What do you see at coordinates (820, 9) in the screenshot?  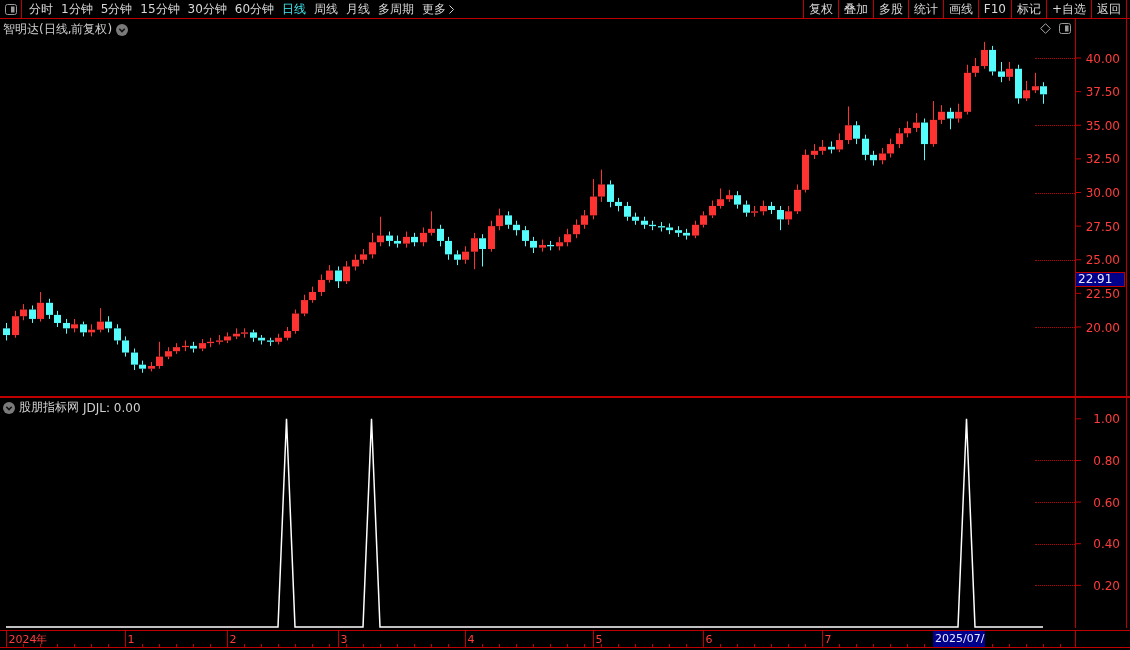 I see `toolbar-button: 复权` at bounding box center [820, 9].